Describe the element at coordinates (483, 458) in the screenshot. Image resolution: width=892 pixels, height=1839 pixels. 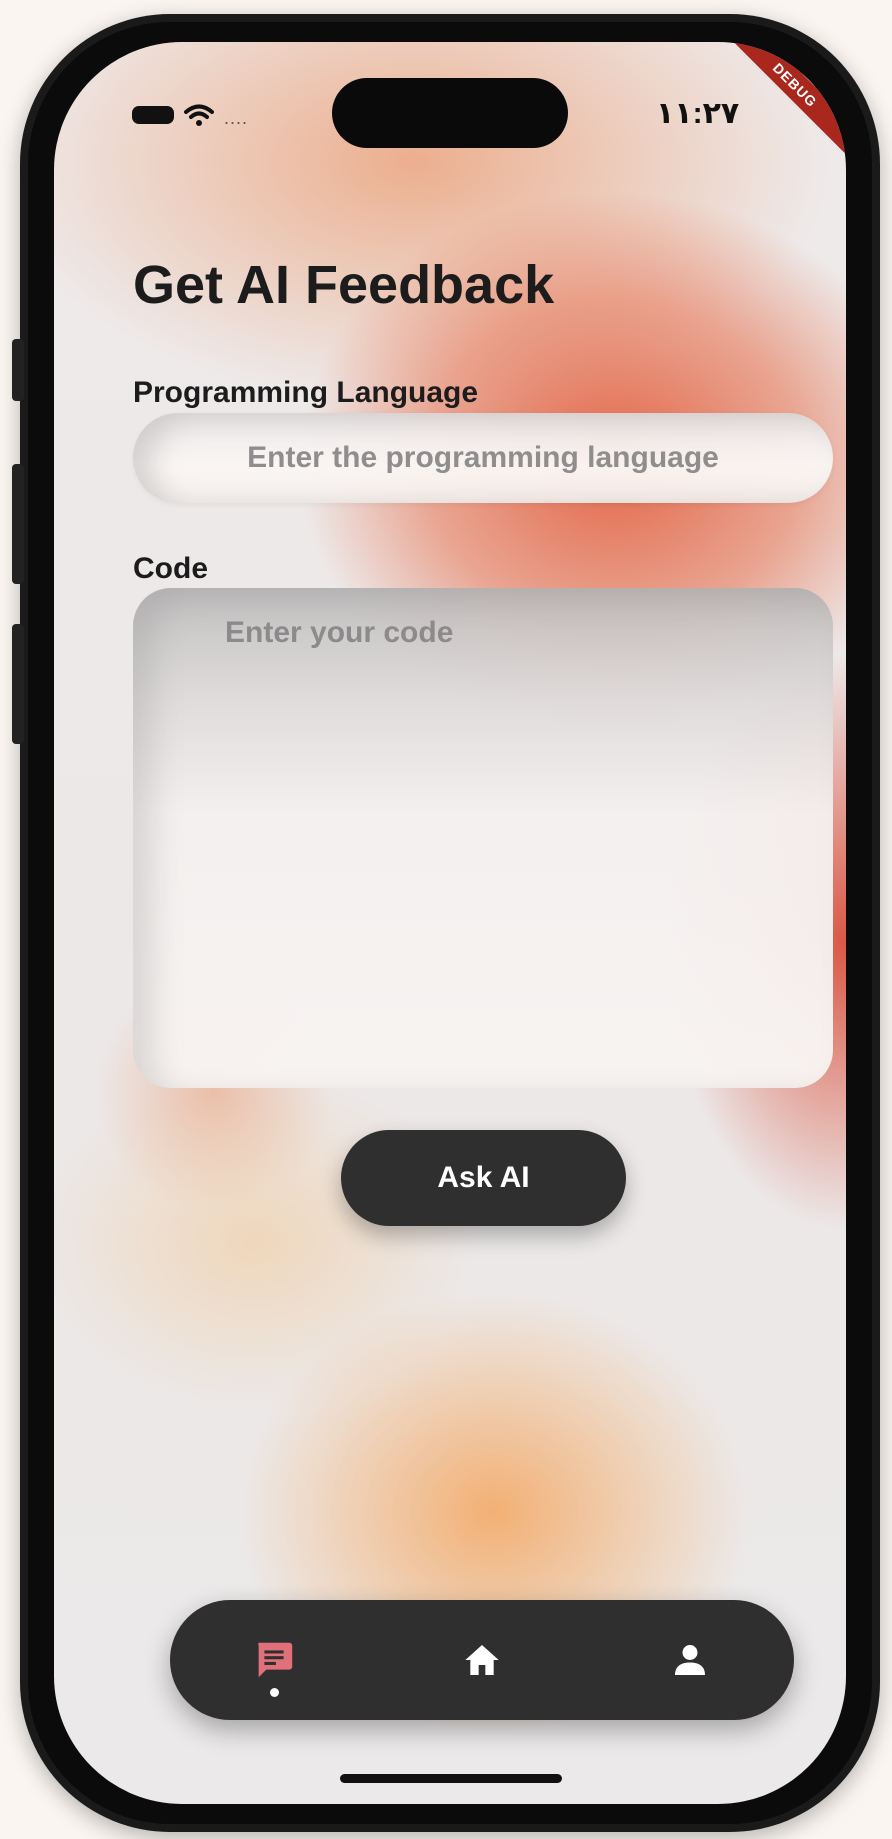
I see `language-input` at that location.